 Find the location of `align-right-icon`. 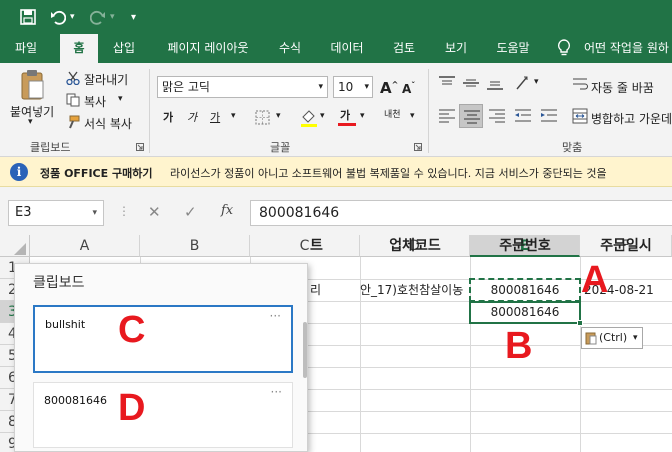

align-right-icon is located at coordinates (497, 116).